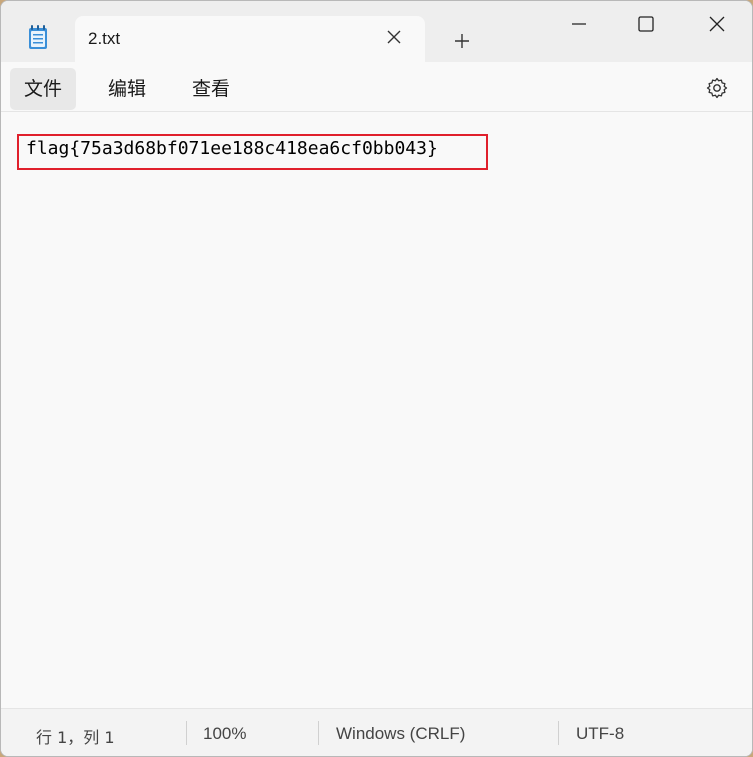 This screenshot has height=757, width=753. What do you see at coordinates (376, 87) in the screenshot?
I see `menu-bar: 文件 编辑 查看` at bounding box center [376, 87].